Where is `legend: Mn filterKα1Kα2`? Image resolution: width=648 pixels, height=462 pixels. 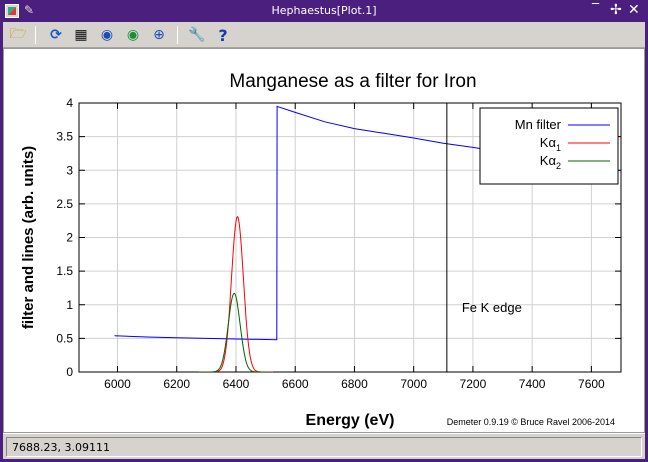
legend: Mn filterKα1Kα2 is located at coordinates (549, 146).